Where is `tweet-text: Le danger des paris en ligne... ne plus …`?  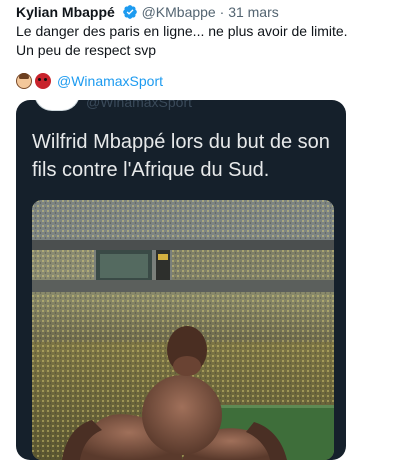
tweet-text: Le danger des paris en ligne... ne plus … is located at coordinates (201, 41).